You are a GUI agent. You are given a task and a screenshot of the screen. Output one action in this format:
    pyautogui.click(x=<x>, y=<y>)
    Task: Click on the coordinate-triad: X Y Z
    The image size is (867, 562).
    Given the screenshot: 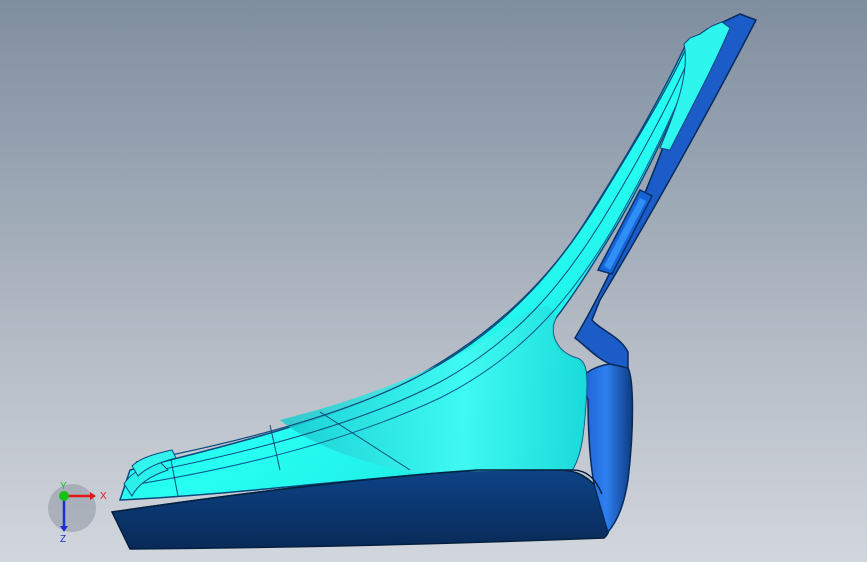 What is the action you would take?
    pyautogui.click(x=77, y=515)
    